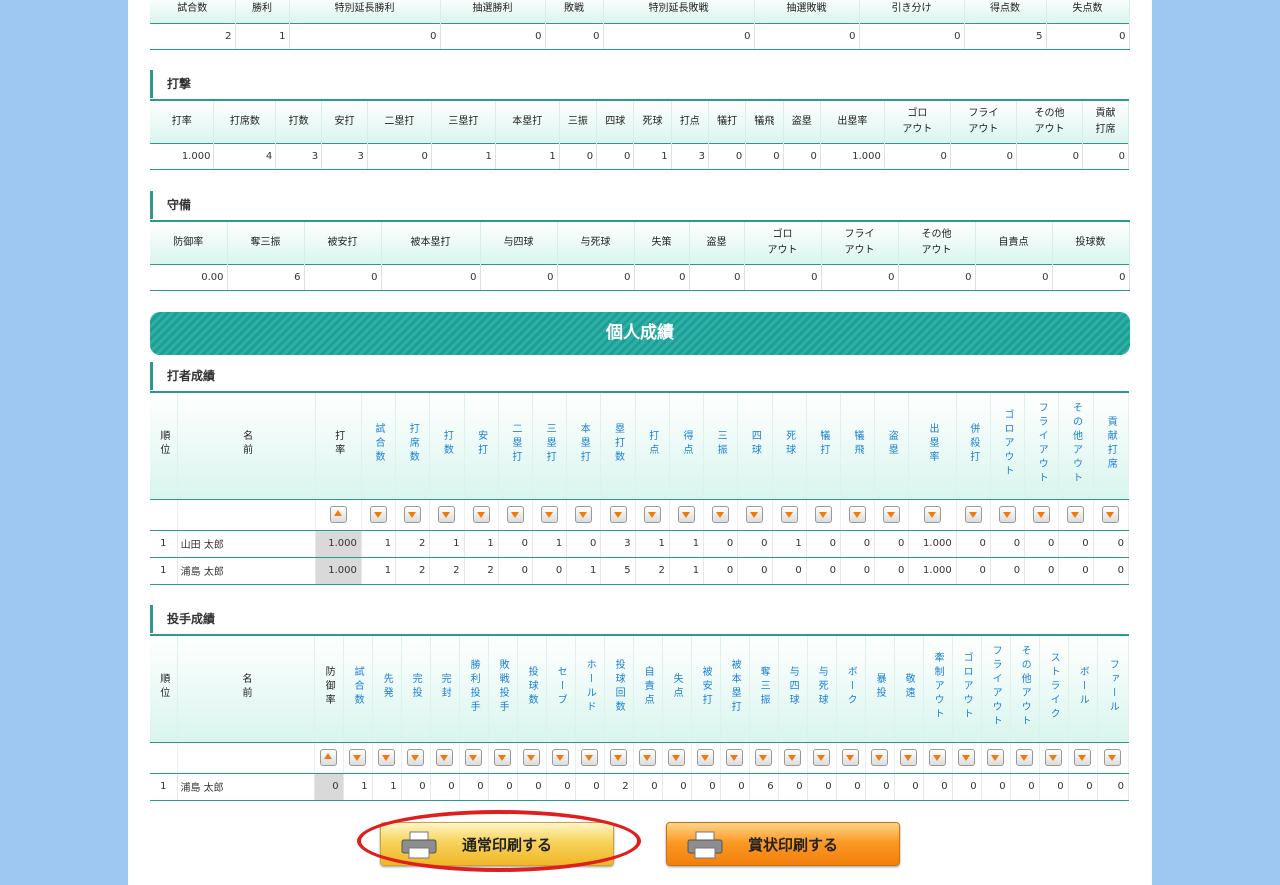 Image resolution: width=1280 pixels, height=885 pixels. What do you see at coordinates (619, 688) in the screenshot?
I see `sort-header-link: 投球回数` at bounding box center [619, 688].